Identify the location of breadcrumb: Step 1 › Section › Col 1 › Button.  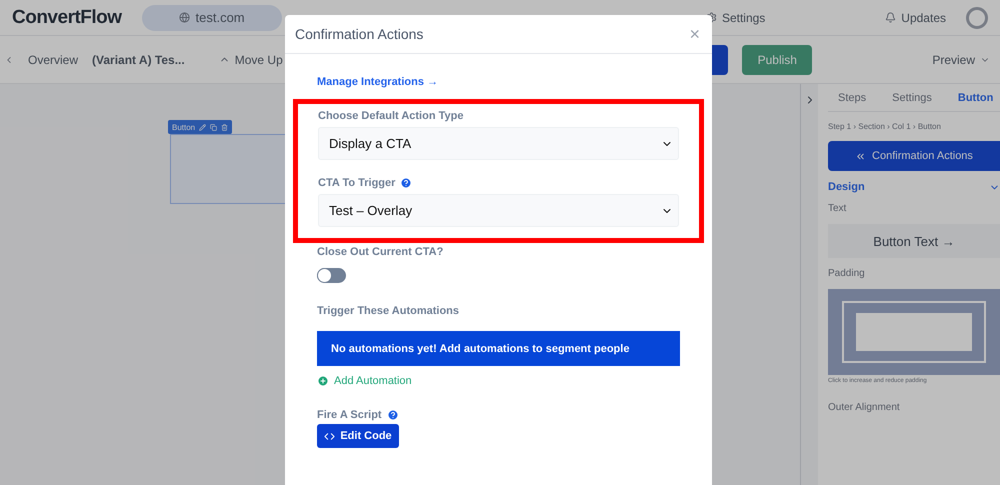
(885, 126).